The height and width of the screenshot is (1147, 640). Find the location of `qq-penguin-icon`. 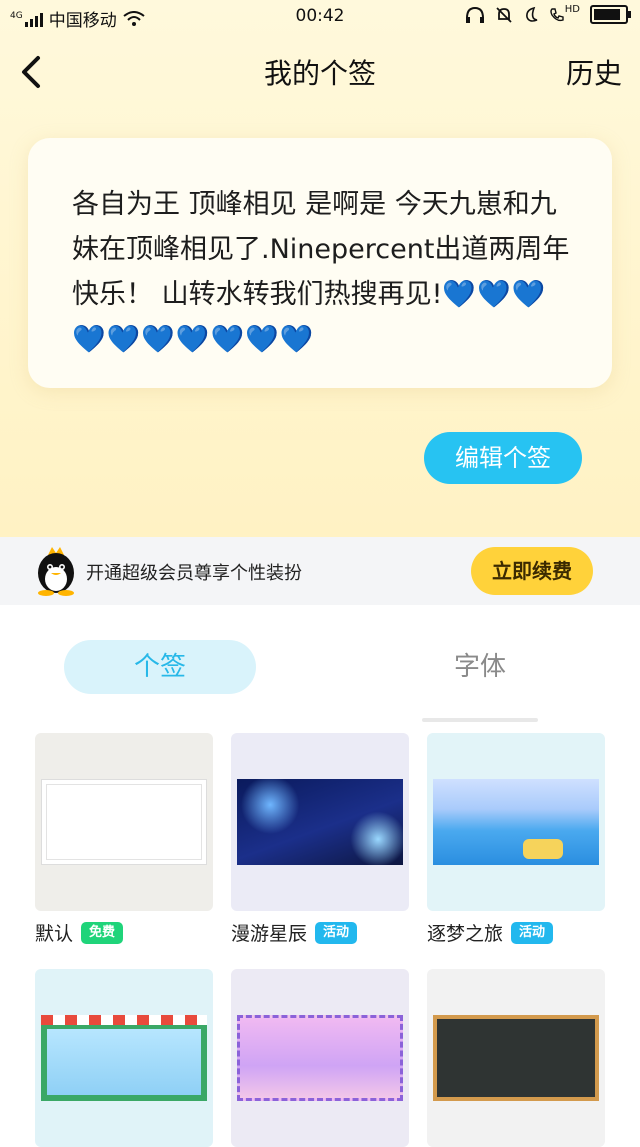

qq-penguin-icon is located at coordinates (56, 571).